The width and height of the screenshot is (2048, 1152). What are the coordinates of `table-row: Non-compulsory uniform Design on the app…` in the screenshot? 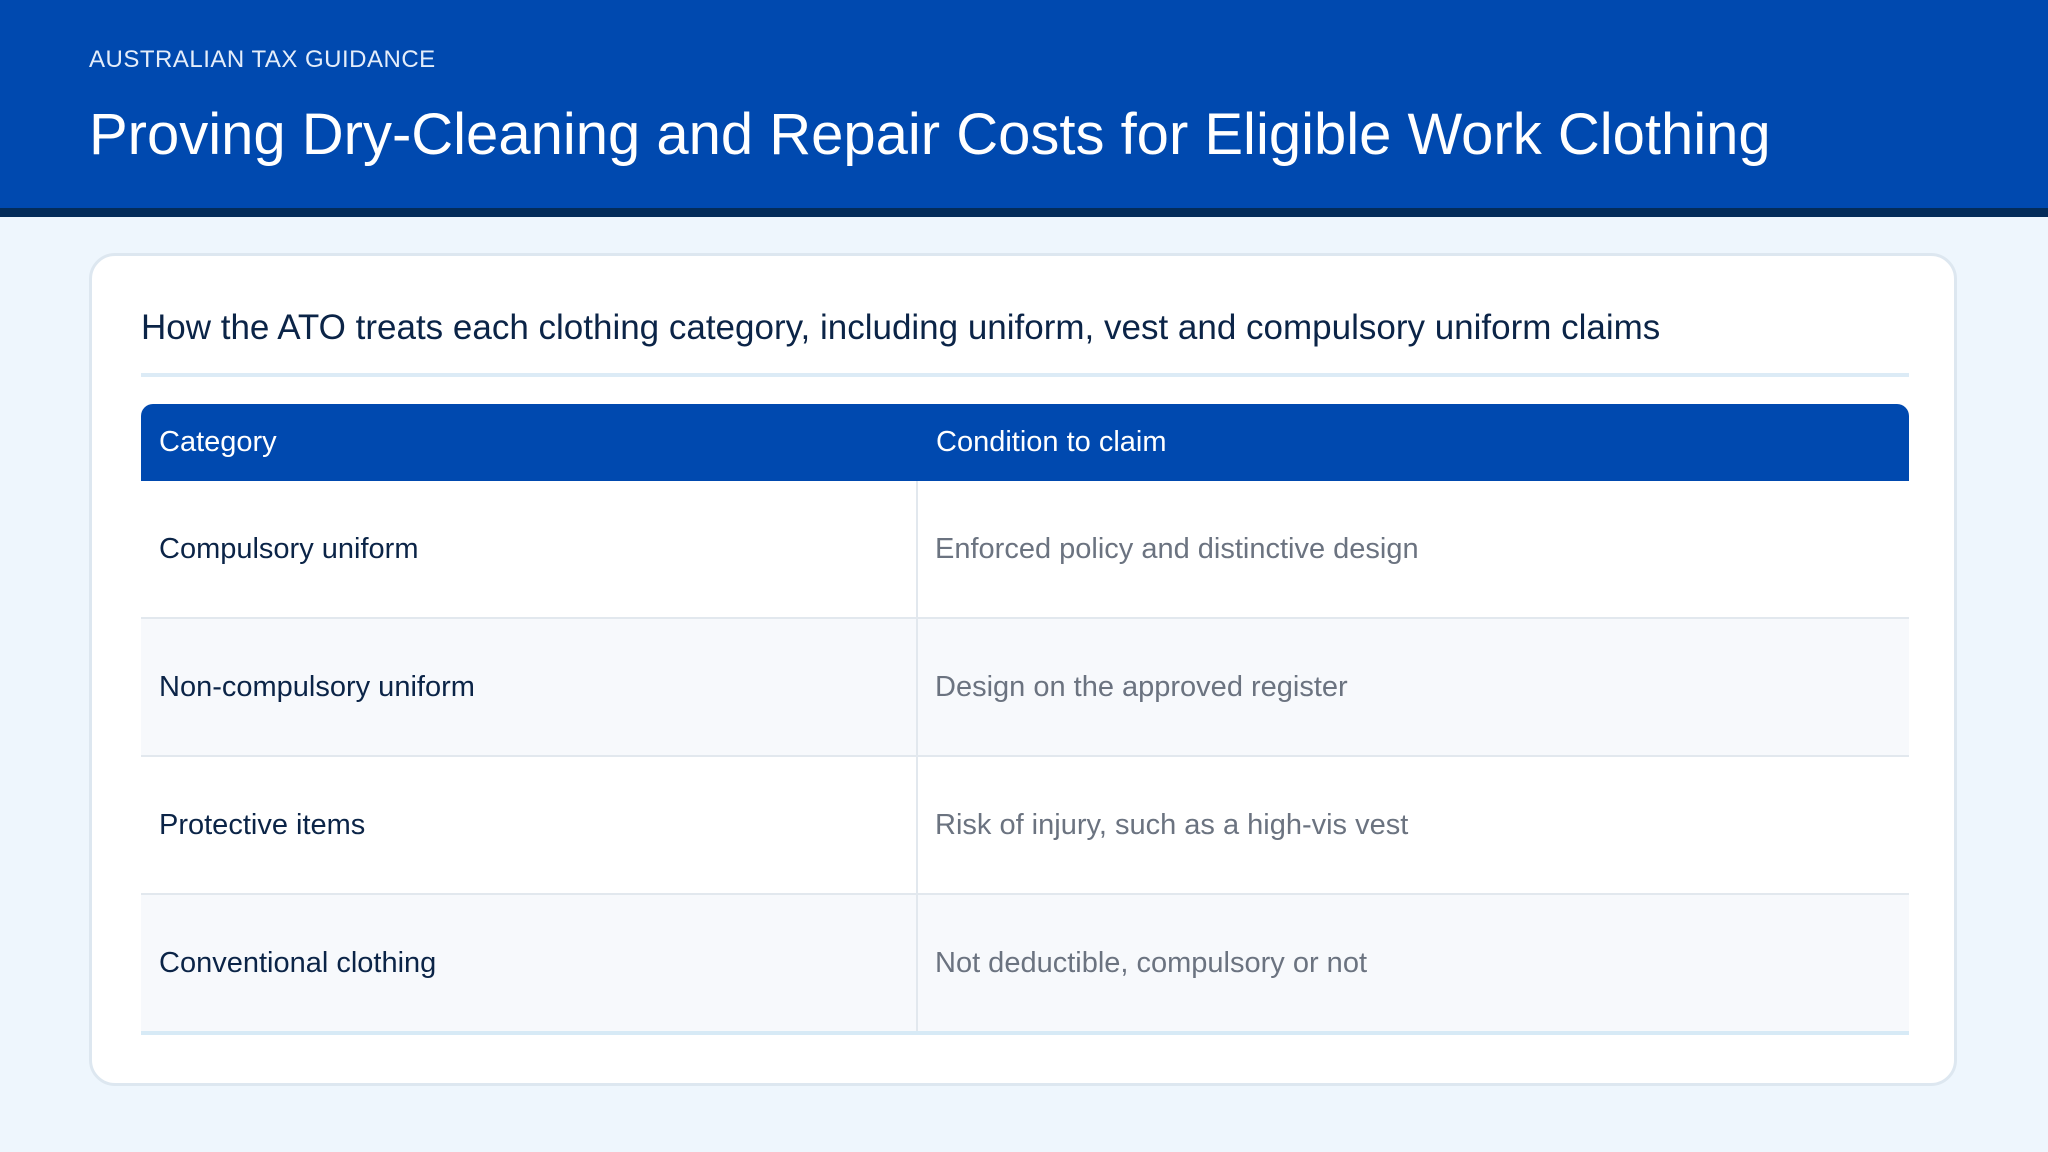 It's located at (1025, 688).